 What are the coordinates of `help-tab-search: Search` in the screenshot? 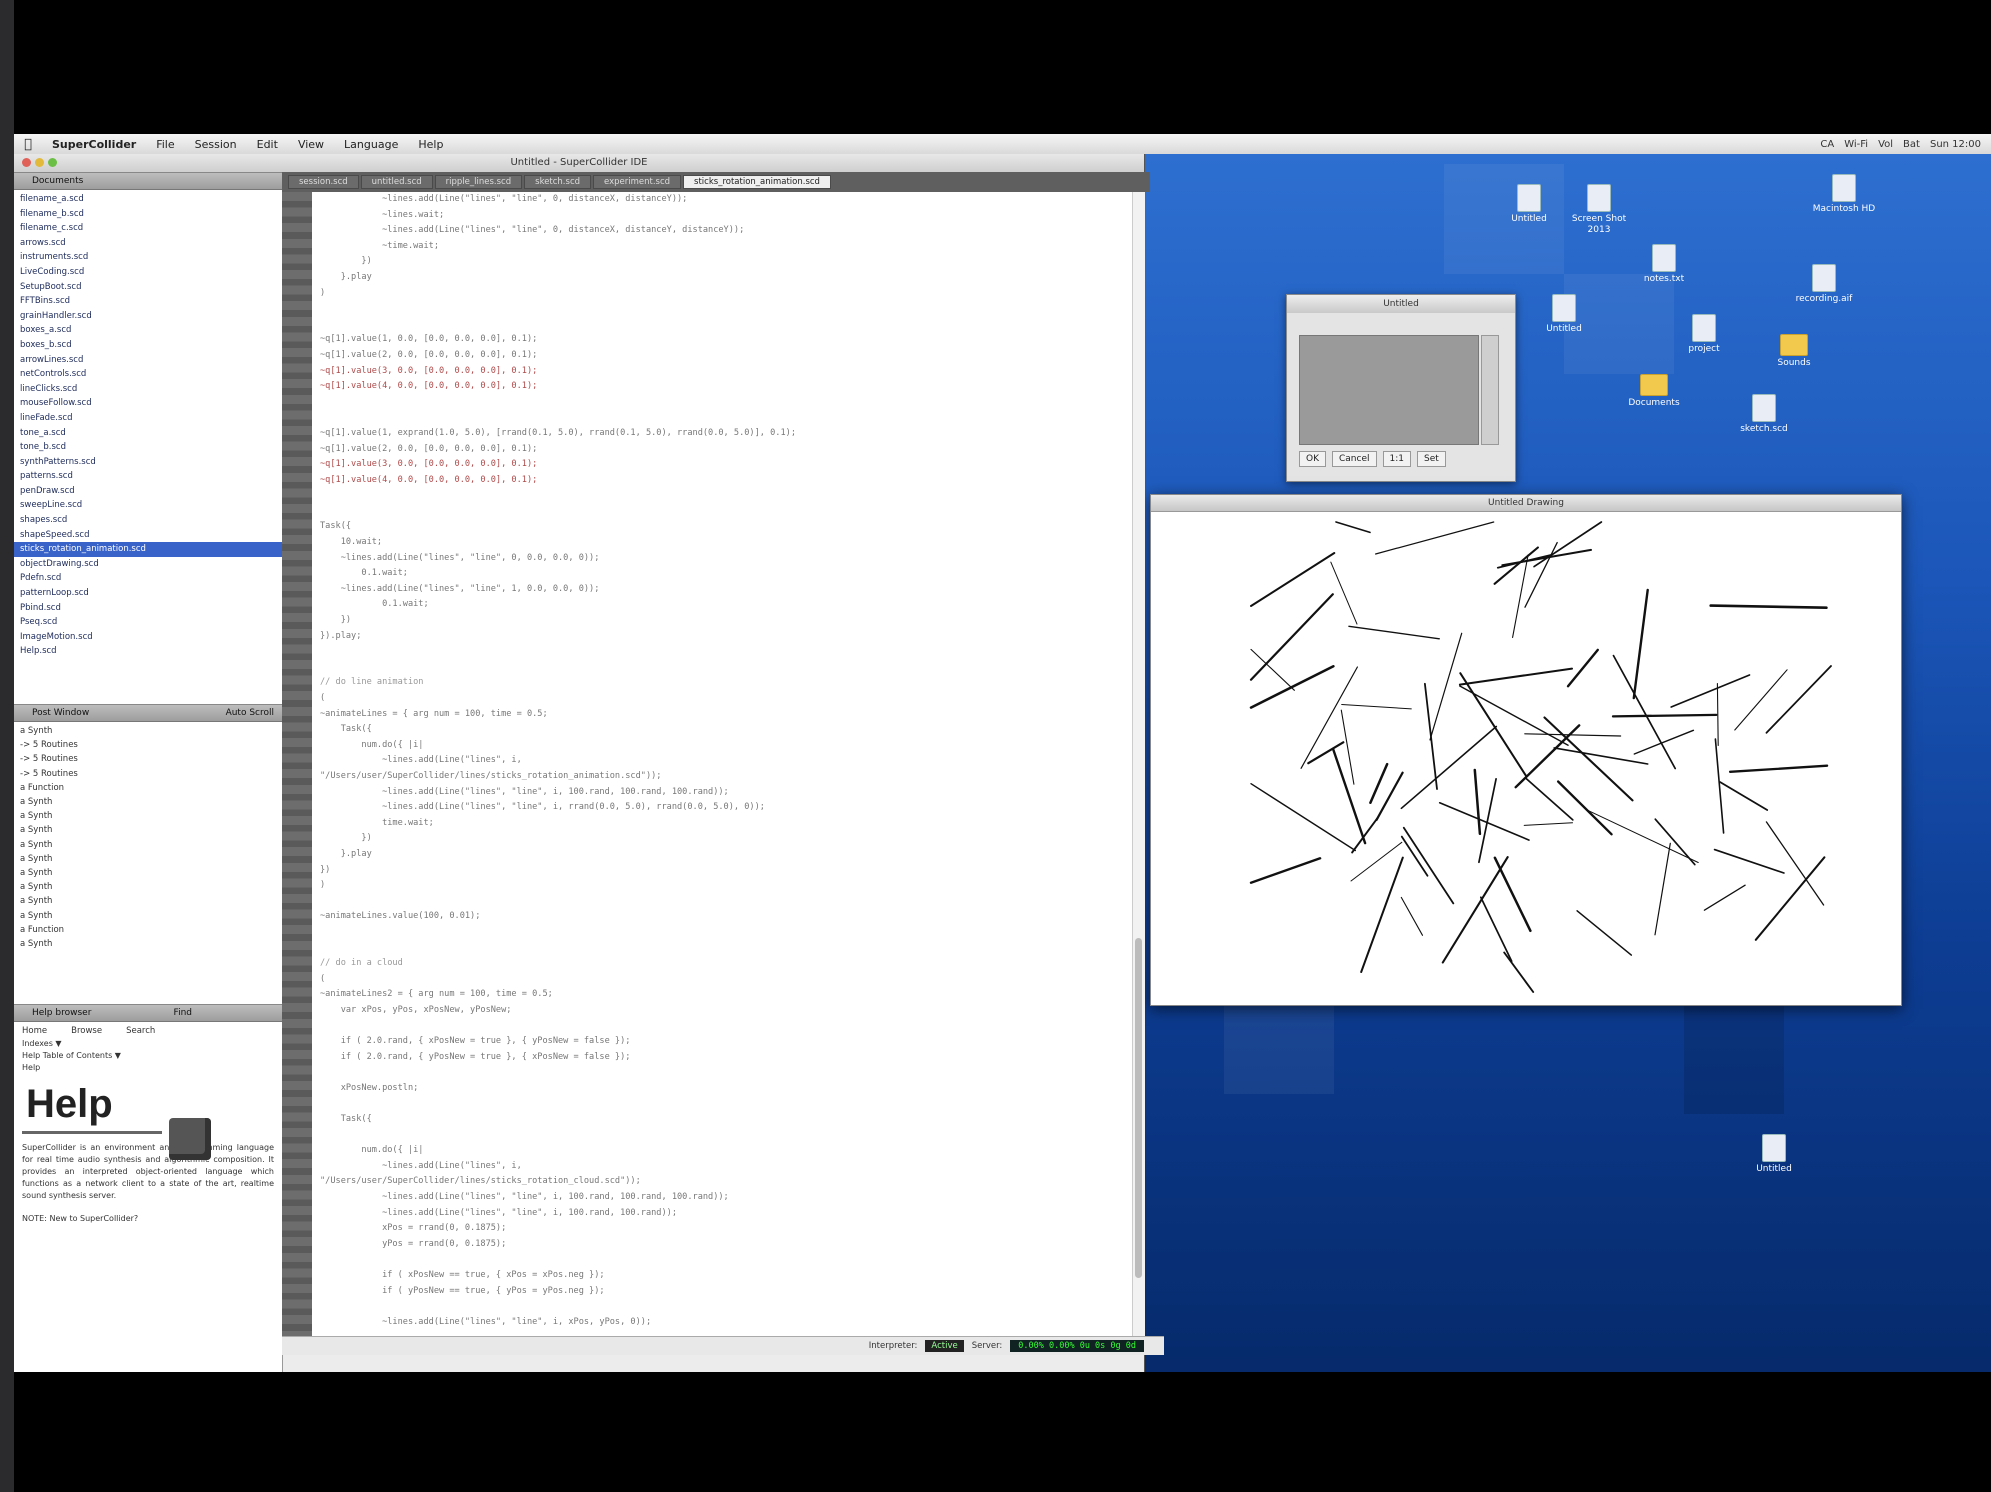 It's located at (140, 1031).